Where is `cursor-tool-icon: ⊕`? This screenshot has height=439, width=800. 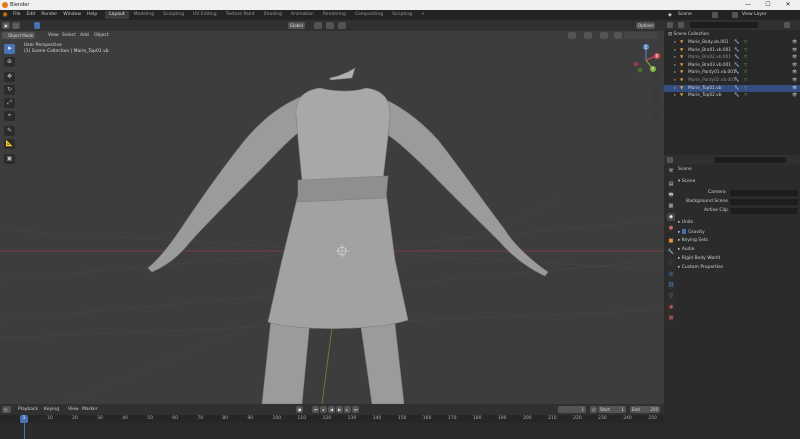 cursor-tool-icon: ⊕ is located at coordinates (9, 62).